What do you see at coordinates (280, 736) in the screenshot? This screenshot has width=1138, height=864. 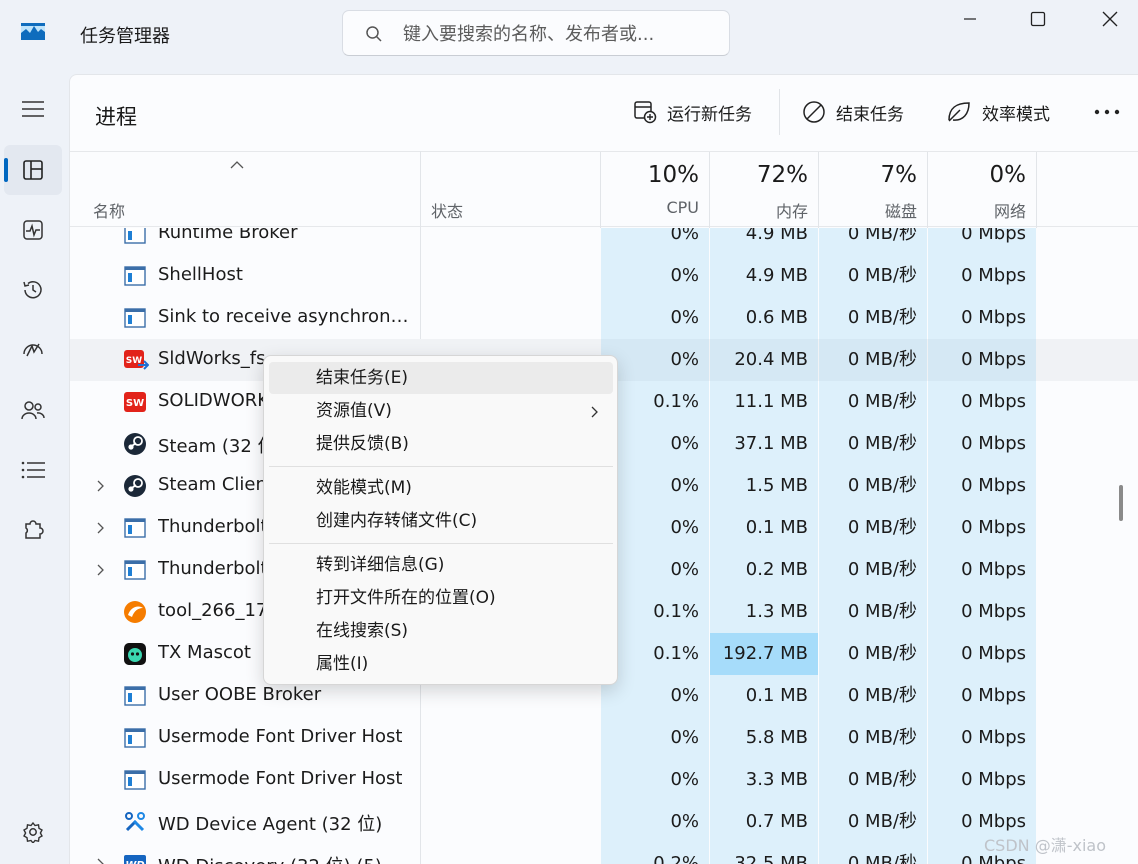 I see `process-name: Usermode Font Driver Host` at bounding box center [280, 736].